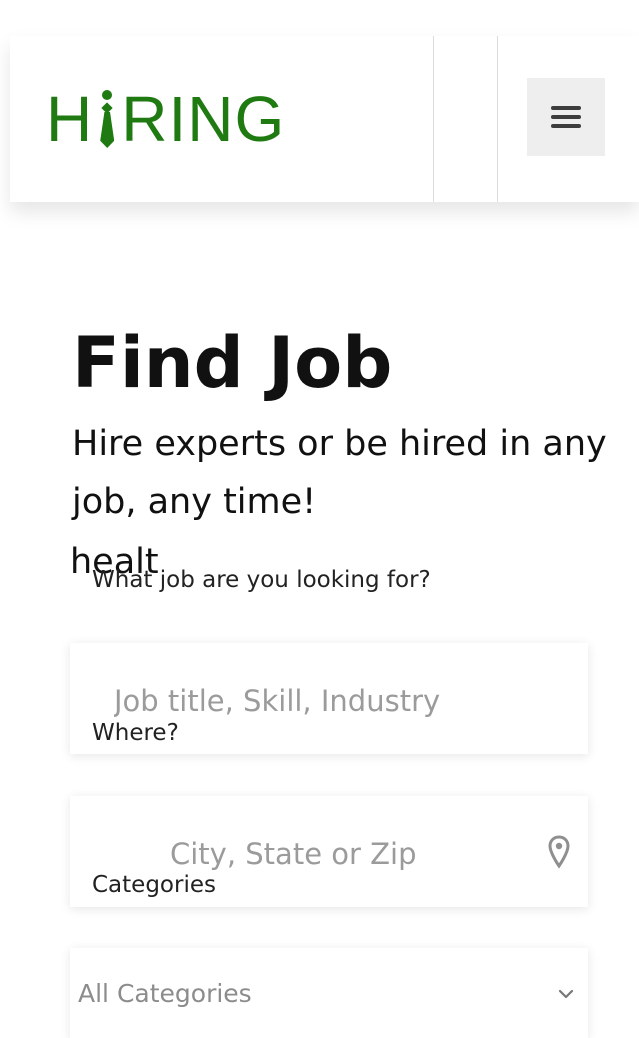 Image resolution: width=639 pixels, height=1038 pixels. What do you see at coordinates (135, 733) in the screenshot?
I see `location-label: Where?` at bounding box center [135, 733].